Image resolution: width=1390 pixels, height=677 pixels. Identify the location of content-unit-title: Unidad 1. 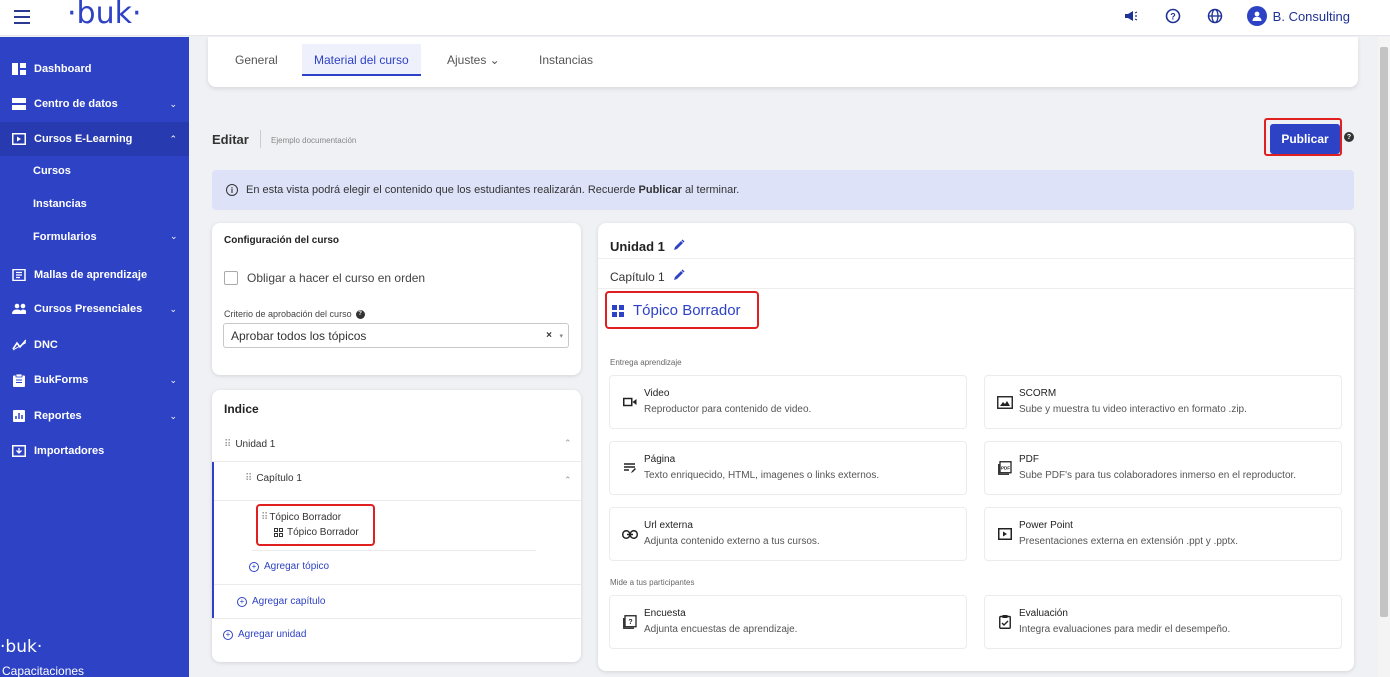
(647, 246).